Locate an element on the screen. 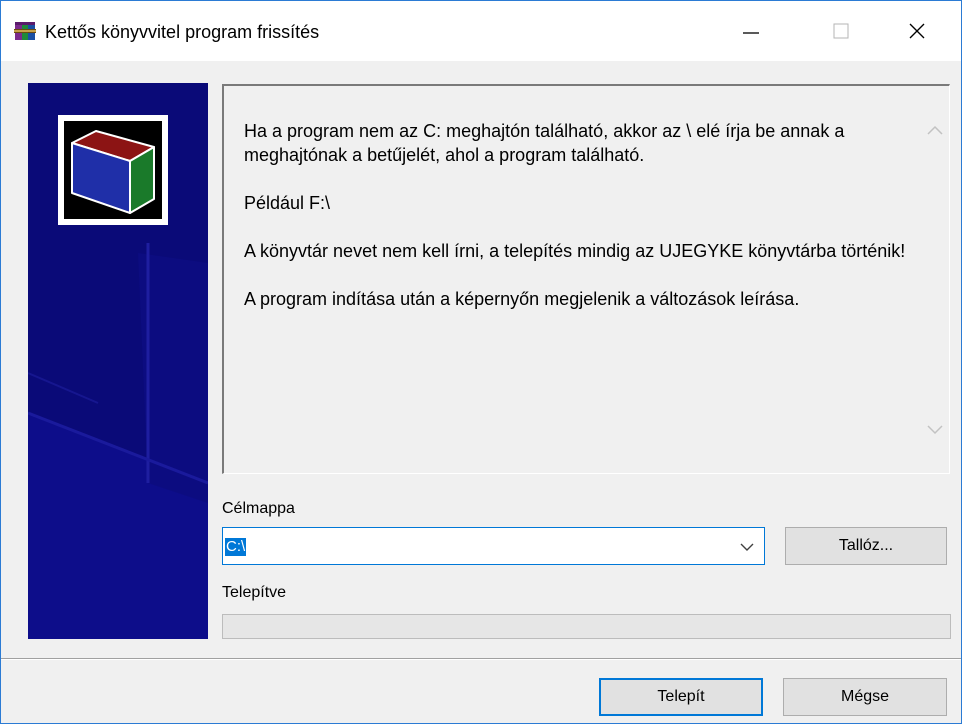 This screenshot has width=962, height=724. destination-label: Célmappa is located at coordinates (258, 508).